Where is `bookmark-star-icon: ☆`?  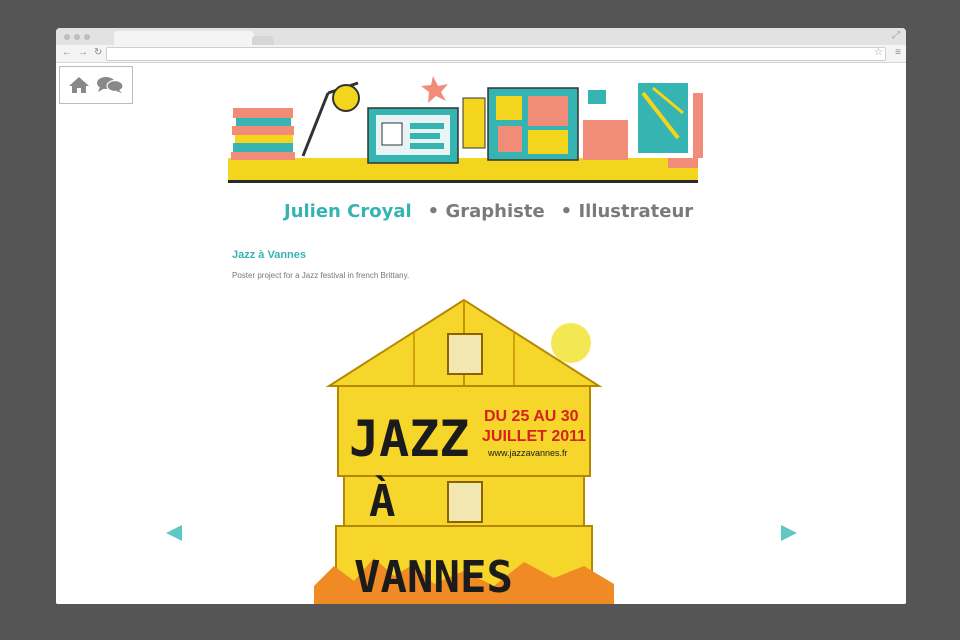
bookmark-star-icon: ☆ is located at coordinates (878, 52).